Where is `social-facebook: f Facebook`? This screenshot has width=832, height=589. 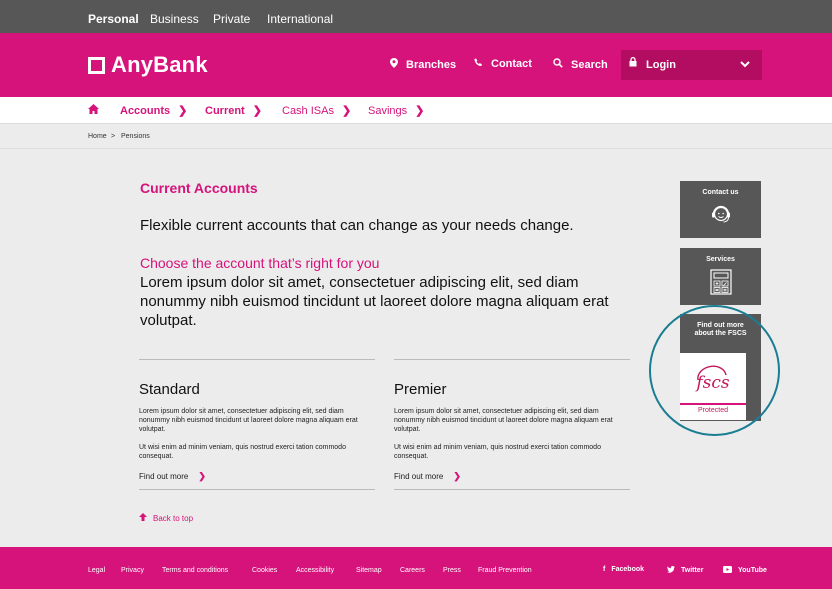
social-facebook: f Facebook is located at coordinates (623, 569).